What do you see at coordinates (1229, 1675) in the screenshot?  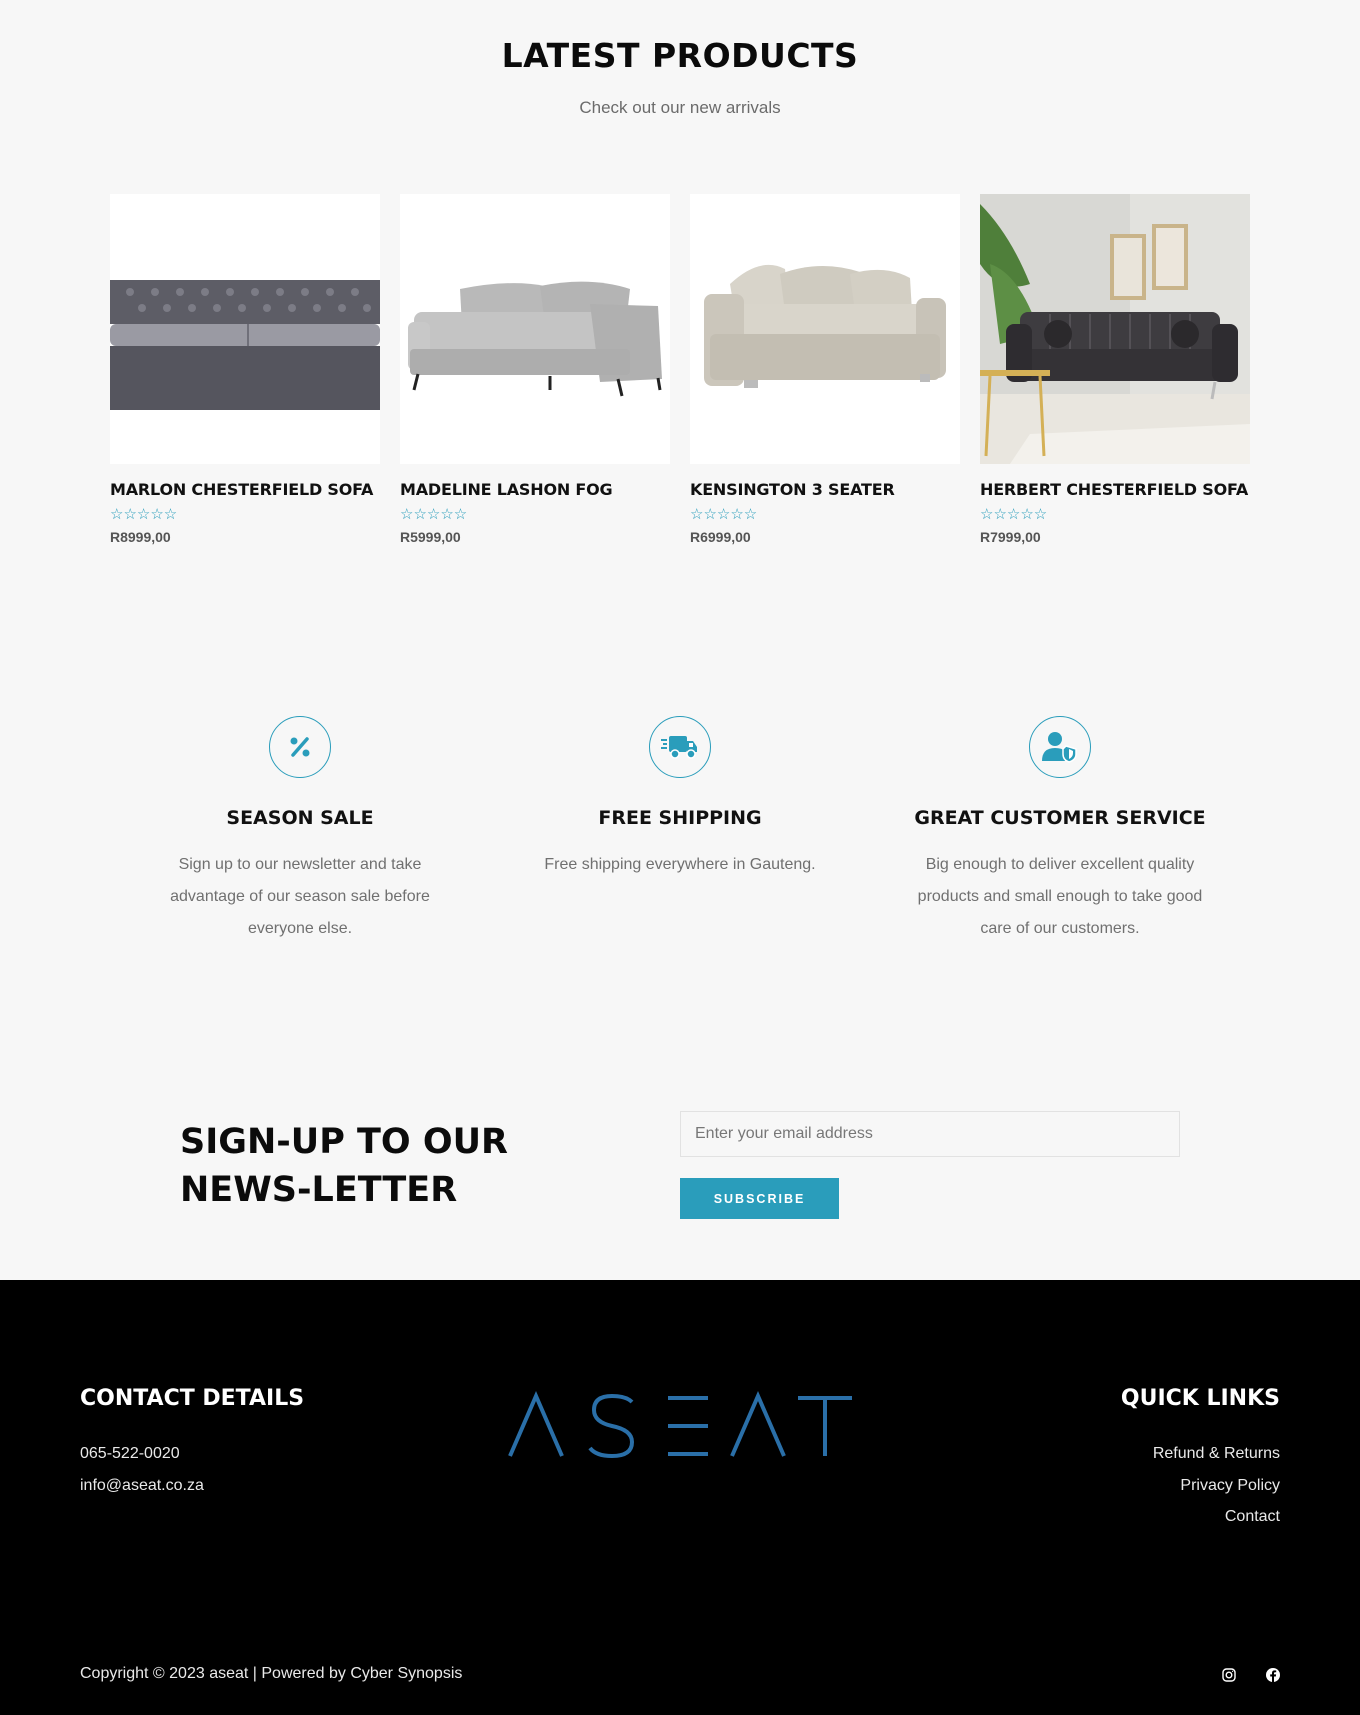 I see `instagram-icon` at bounding box center [1229, 1675].